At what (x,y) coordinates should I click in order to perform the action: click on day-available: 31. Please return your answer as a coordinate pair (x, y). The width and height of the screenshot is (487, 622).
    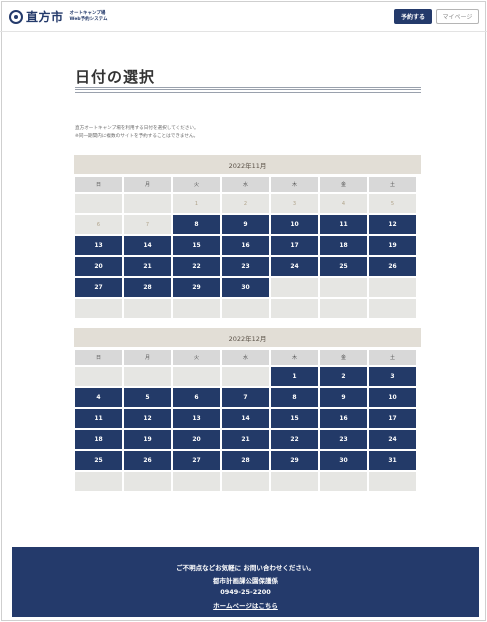
    Looking at the image, I should click on (392, 460).